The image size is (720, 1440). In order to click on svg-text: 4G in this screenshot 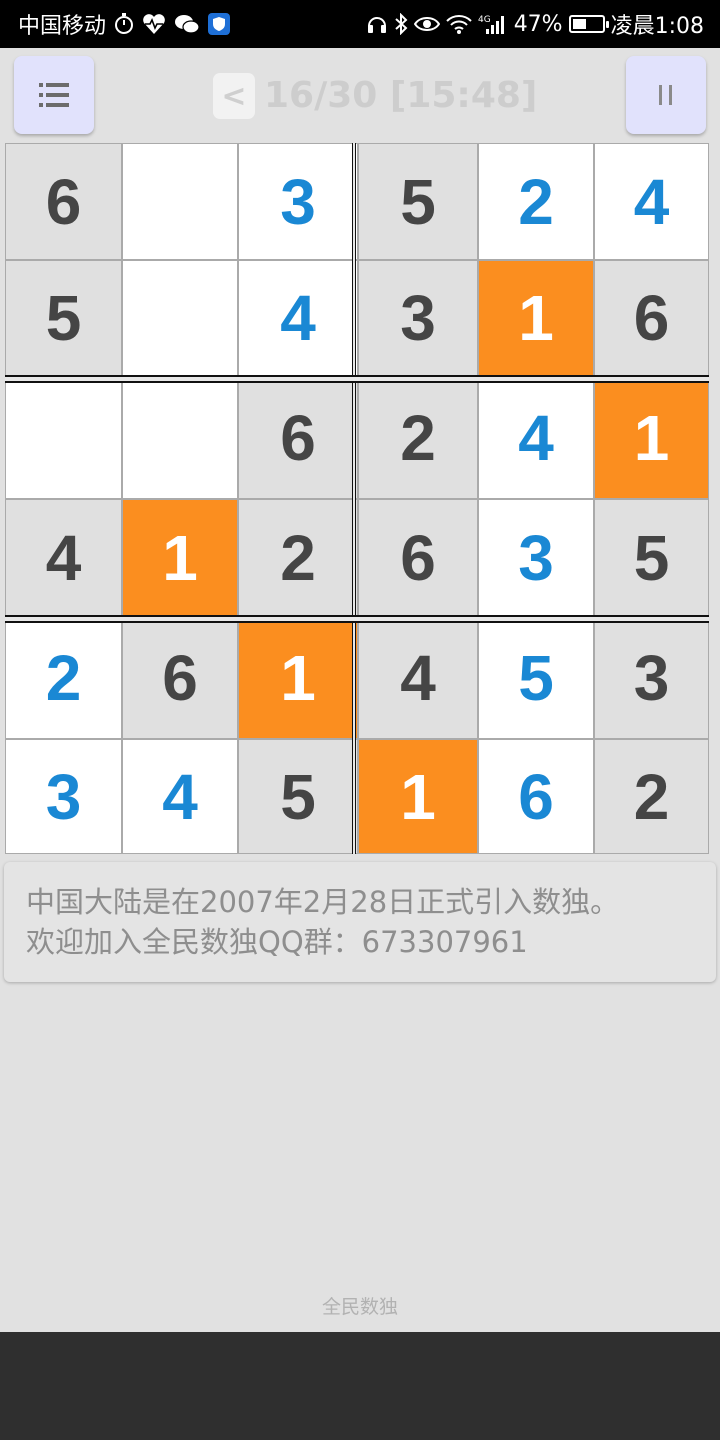, I will do `click(484, 20)`.